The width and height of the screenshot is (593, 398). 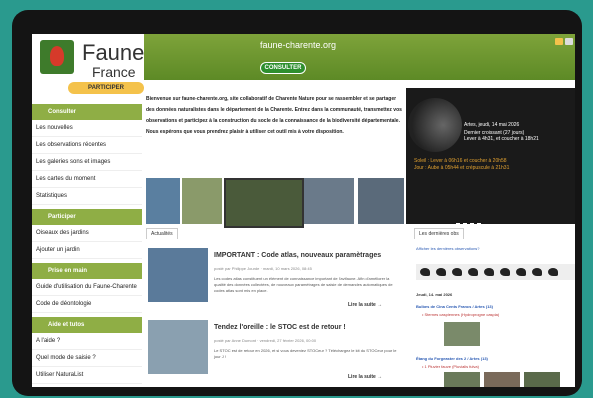 I want to click on participate-button: PARTICIPER, so click(x=106, y=88).